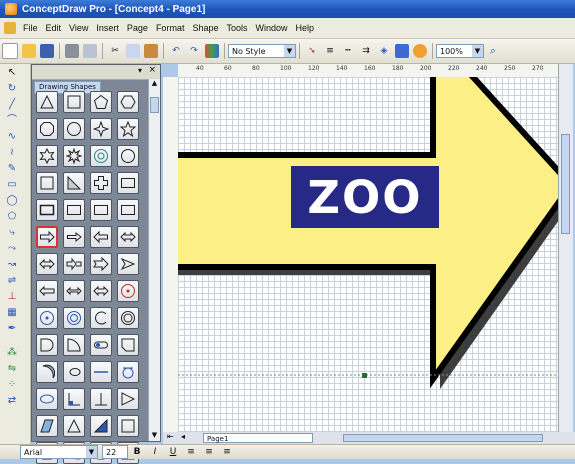 The width and height of the screenshot is (575, 464). I want to click on font-select: Arial ▼, so click(59, 452).